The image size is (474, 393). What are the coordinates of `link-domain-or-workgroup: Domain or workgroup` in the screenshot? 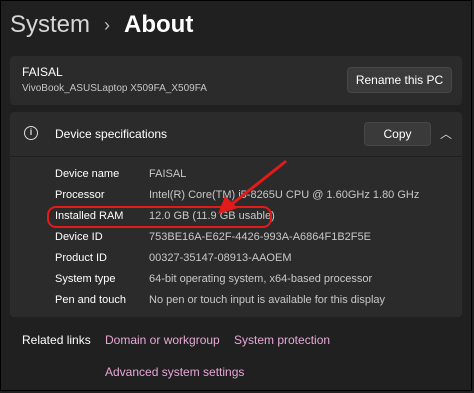 It's located at (162, 340).